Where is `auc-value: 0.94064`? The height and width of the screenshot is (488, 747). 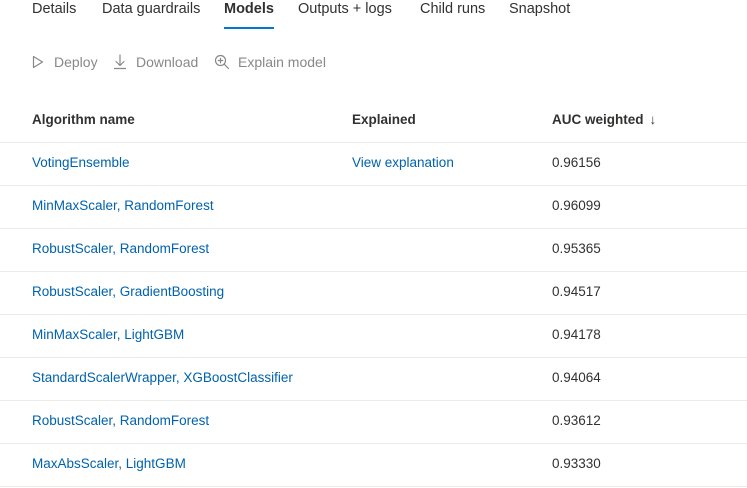 auc-value: 0.94064 is located at coordinates (576, 377).